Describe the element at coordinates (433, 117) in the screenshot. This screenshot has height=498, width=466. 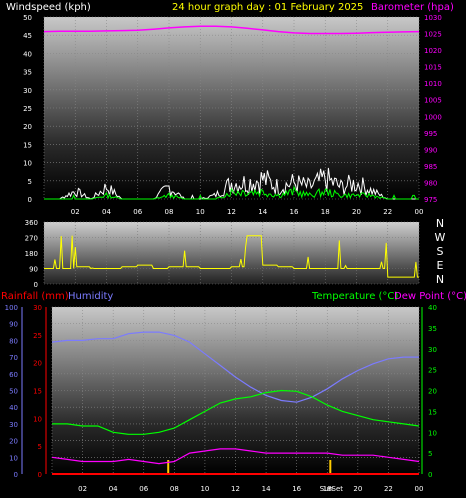
I see `barometer-tick-label: 1000` at that location.